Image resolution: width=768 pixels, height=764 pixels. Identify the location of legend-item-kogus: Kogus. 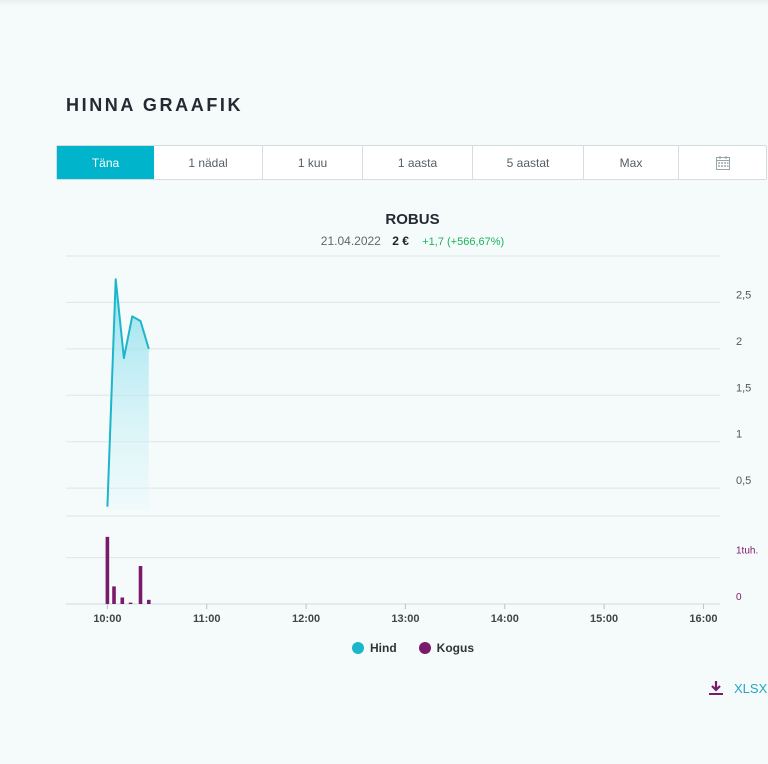
(446, 648).